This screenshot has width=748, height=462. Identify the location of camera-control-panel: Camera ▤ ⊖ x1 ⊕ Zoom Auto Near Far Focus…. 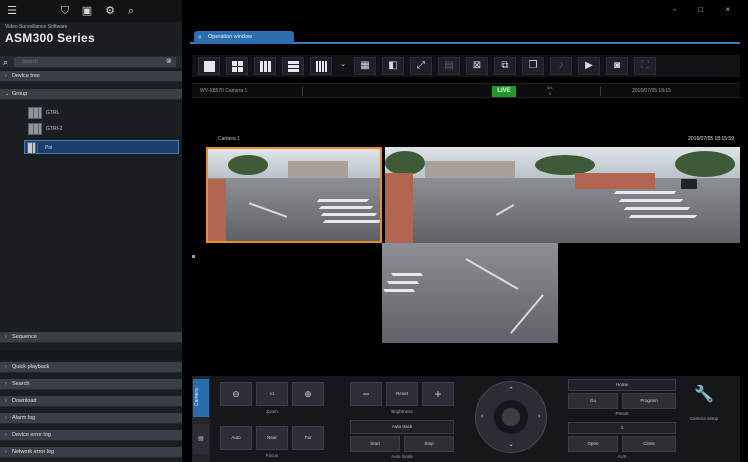
(466, 419).